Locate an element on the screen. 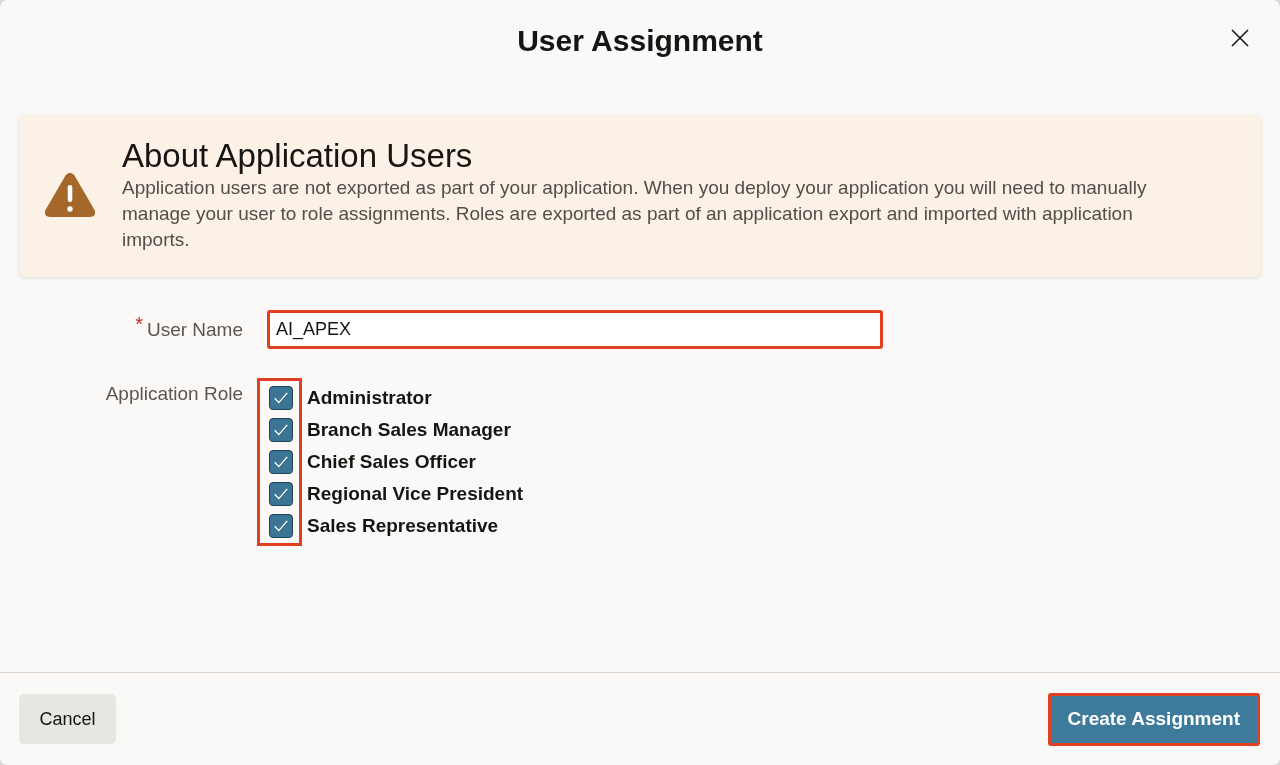  warning-icon is located at coordinates (70, 195).